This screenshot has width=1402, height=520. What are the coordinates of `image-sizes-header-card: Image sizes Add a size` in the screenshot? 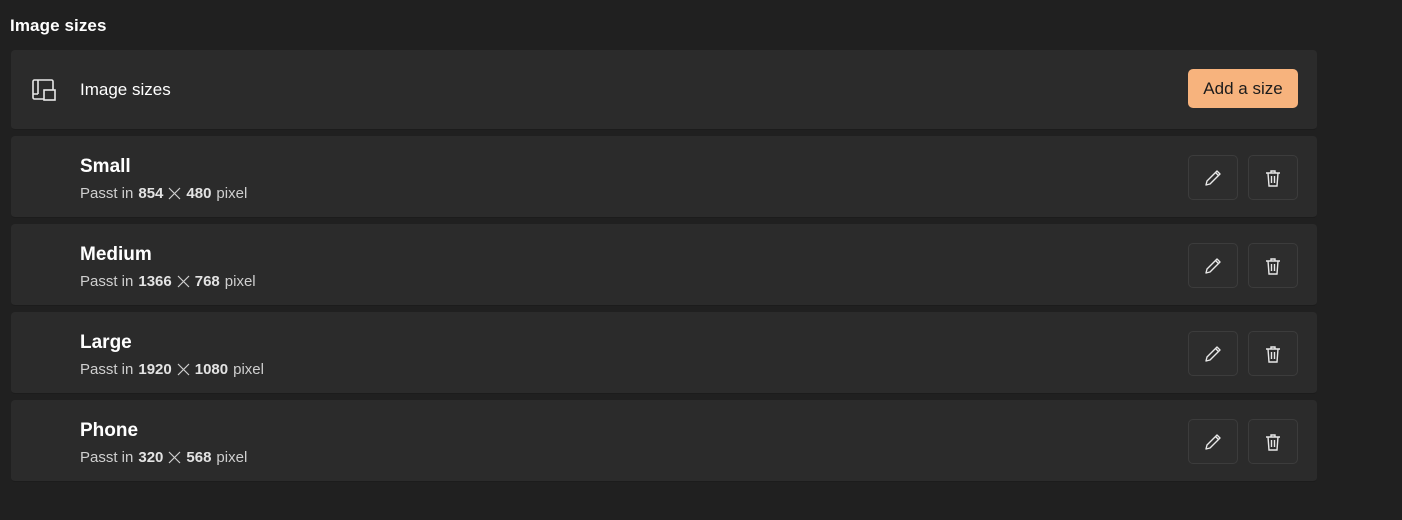 It's located at (664, 90).